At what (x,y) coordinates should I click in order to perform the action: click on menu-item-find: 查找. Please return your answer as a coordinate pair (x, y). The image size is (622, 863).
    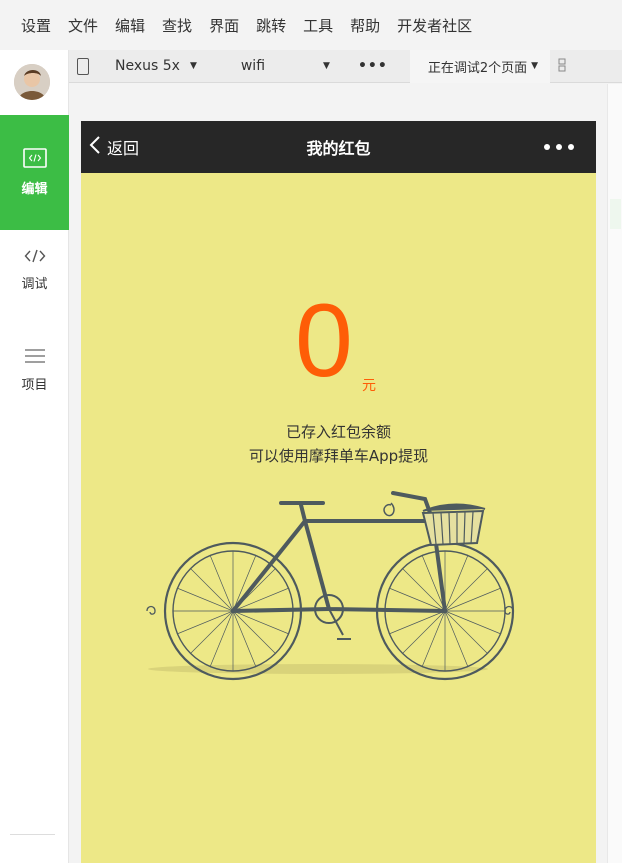
    Looking at the image, I should click on (177, 25).